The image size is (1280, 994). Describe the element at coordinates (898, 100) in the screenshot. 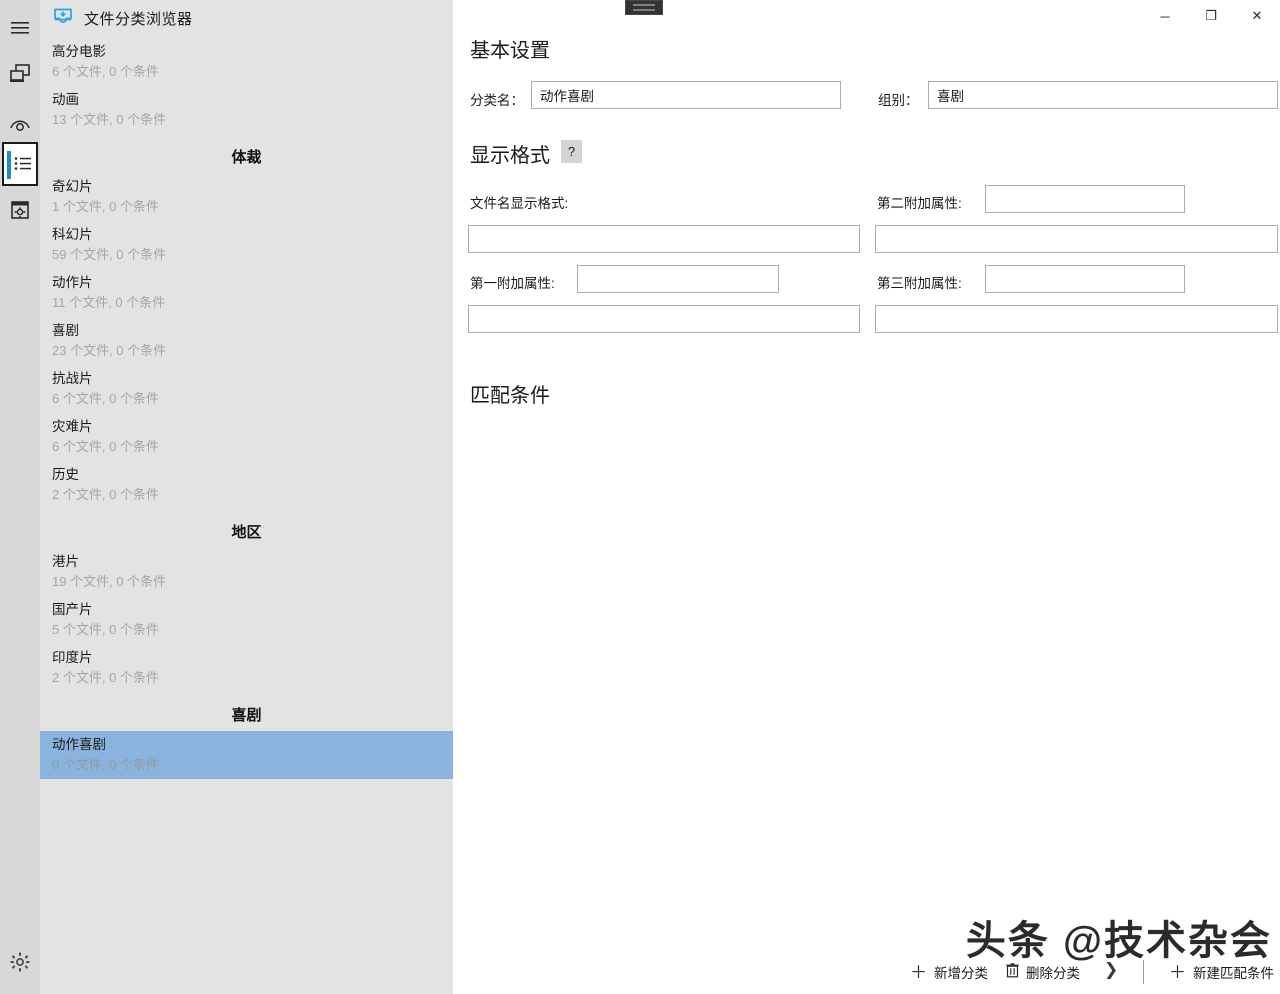

I see `group-name-label: 组别：` at that location.